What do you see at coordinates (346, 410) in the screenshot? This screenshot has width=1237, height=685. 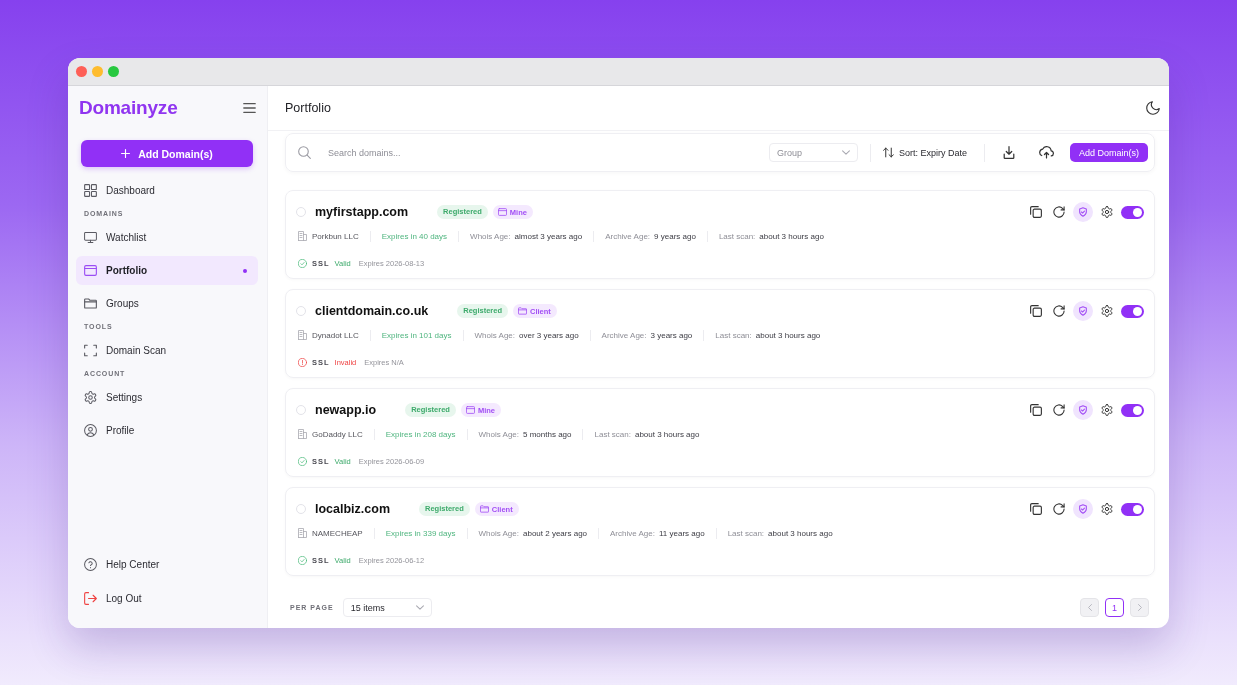 I see `domain-name: newapp.io` at bounding box center [346, 410].